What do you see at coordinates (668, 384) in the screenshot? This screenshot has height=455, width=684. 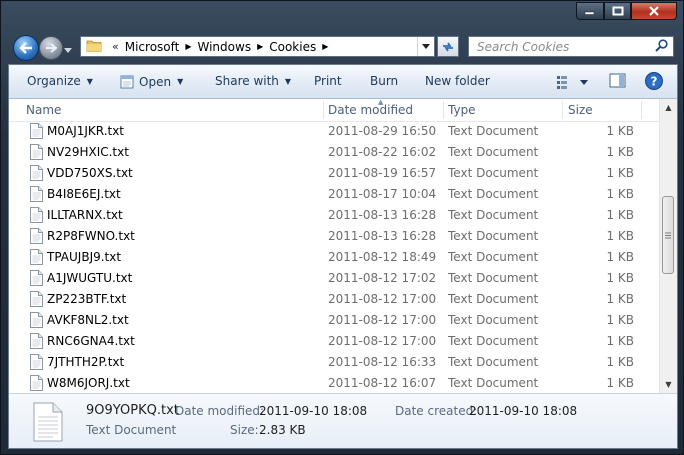 I see `scroll-down-arrow-icon: ▼` at bounding box center [668, 384].